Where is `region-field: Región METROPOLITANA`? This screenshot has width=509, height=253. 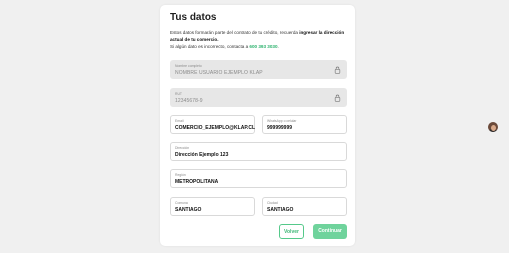 region-field: Región METROPOLITANA is located at coordinates (258, 178).